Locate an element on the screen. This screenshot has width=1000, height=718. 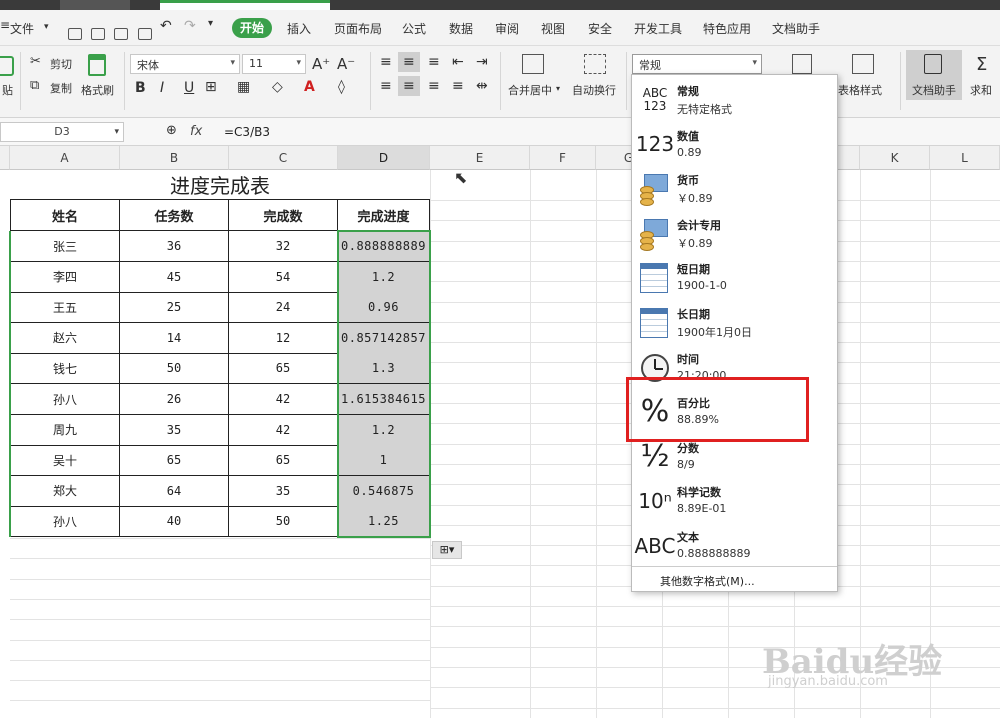
align-bottom-icon: ≡ is located at coordinates (434, 62).